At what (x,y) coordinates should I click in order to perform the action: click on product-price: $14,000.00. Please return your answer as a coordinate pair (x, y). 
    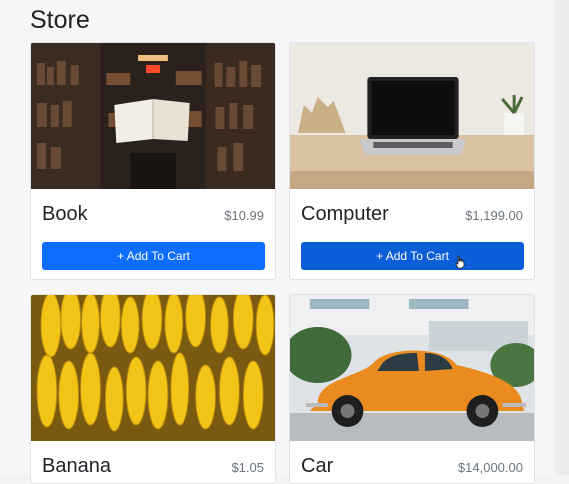
    Looking at the image, I should click on (490, 467).